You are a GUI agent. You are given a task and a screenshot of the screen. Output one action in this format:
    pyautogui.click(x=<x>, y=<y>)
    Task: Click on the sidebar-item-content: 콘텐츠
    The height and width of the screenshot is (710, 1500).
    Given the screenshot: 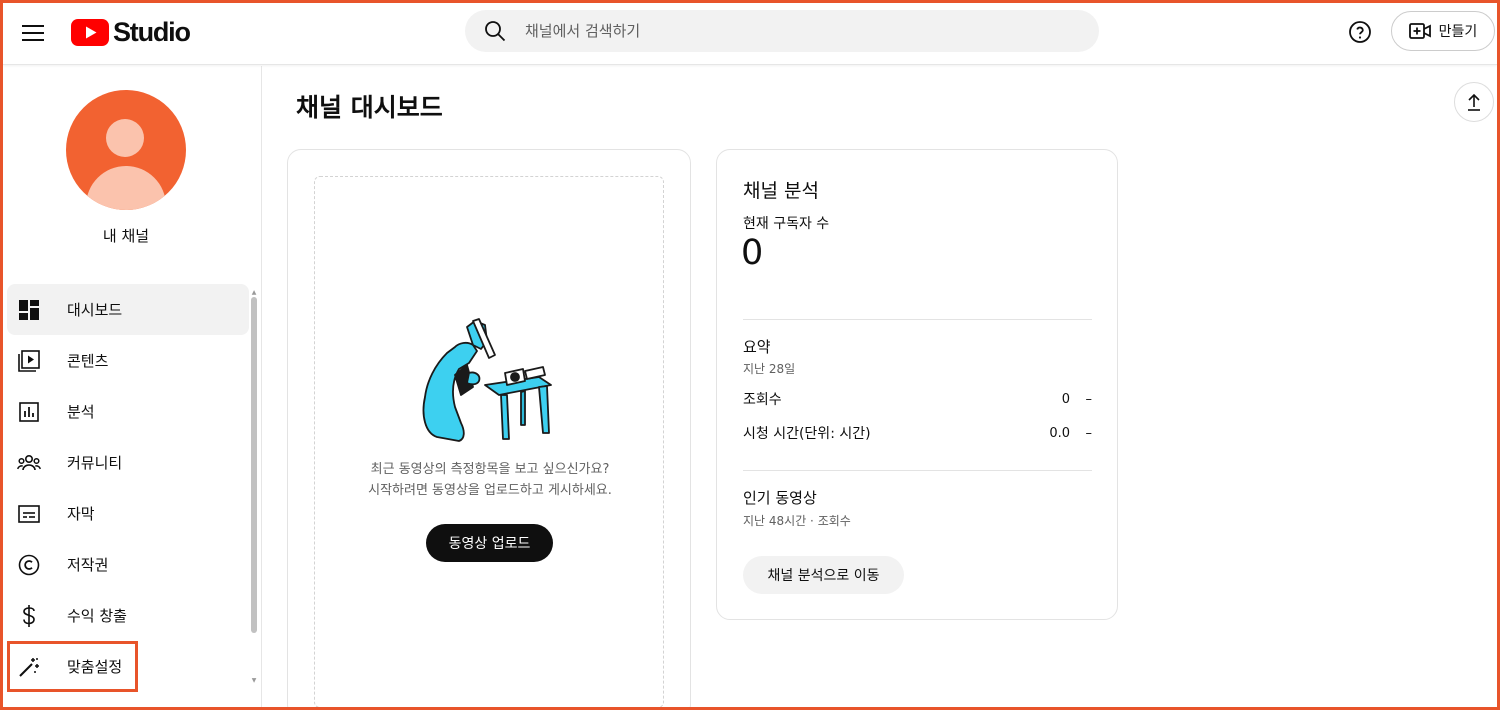 What is the action you would take?
    pyautogui.click(x=128, y=360)
    